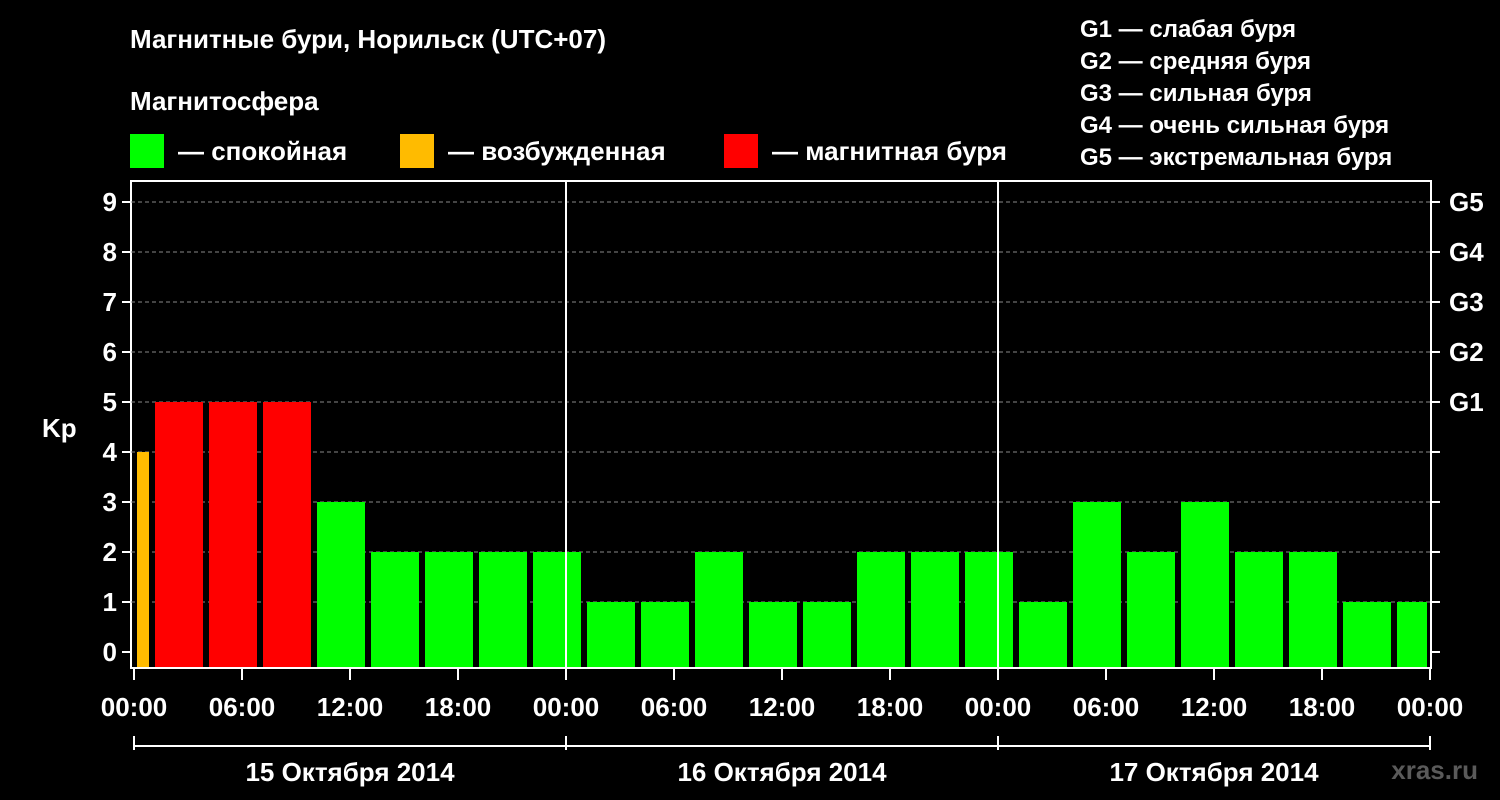  What do you see at coordinates (110, 352) in the screenshot?
I see `y-tick-label-6: 6` at bounding box center [110, 352].